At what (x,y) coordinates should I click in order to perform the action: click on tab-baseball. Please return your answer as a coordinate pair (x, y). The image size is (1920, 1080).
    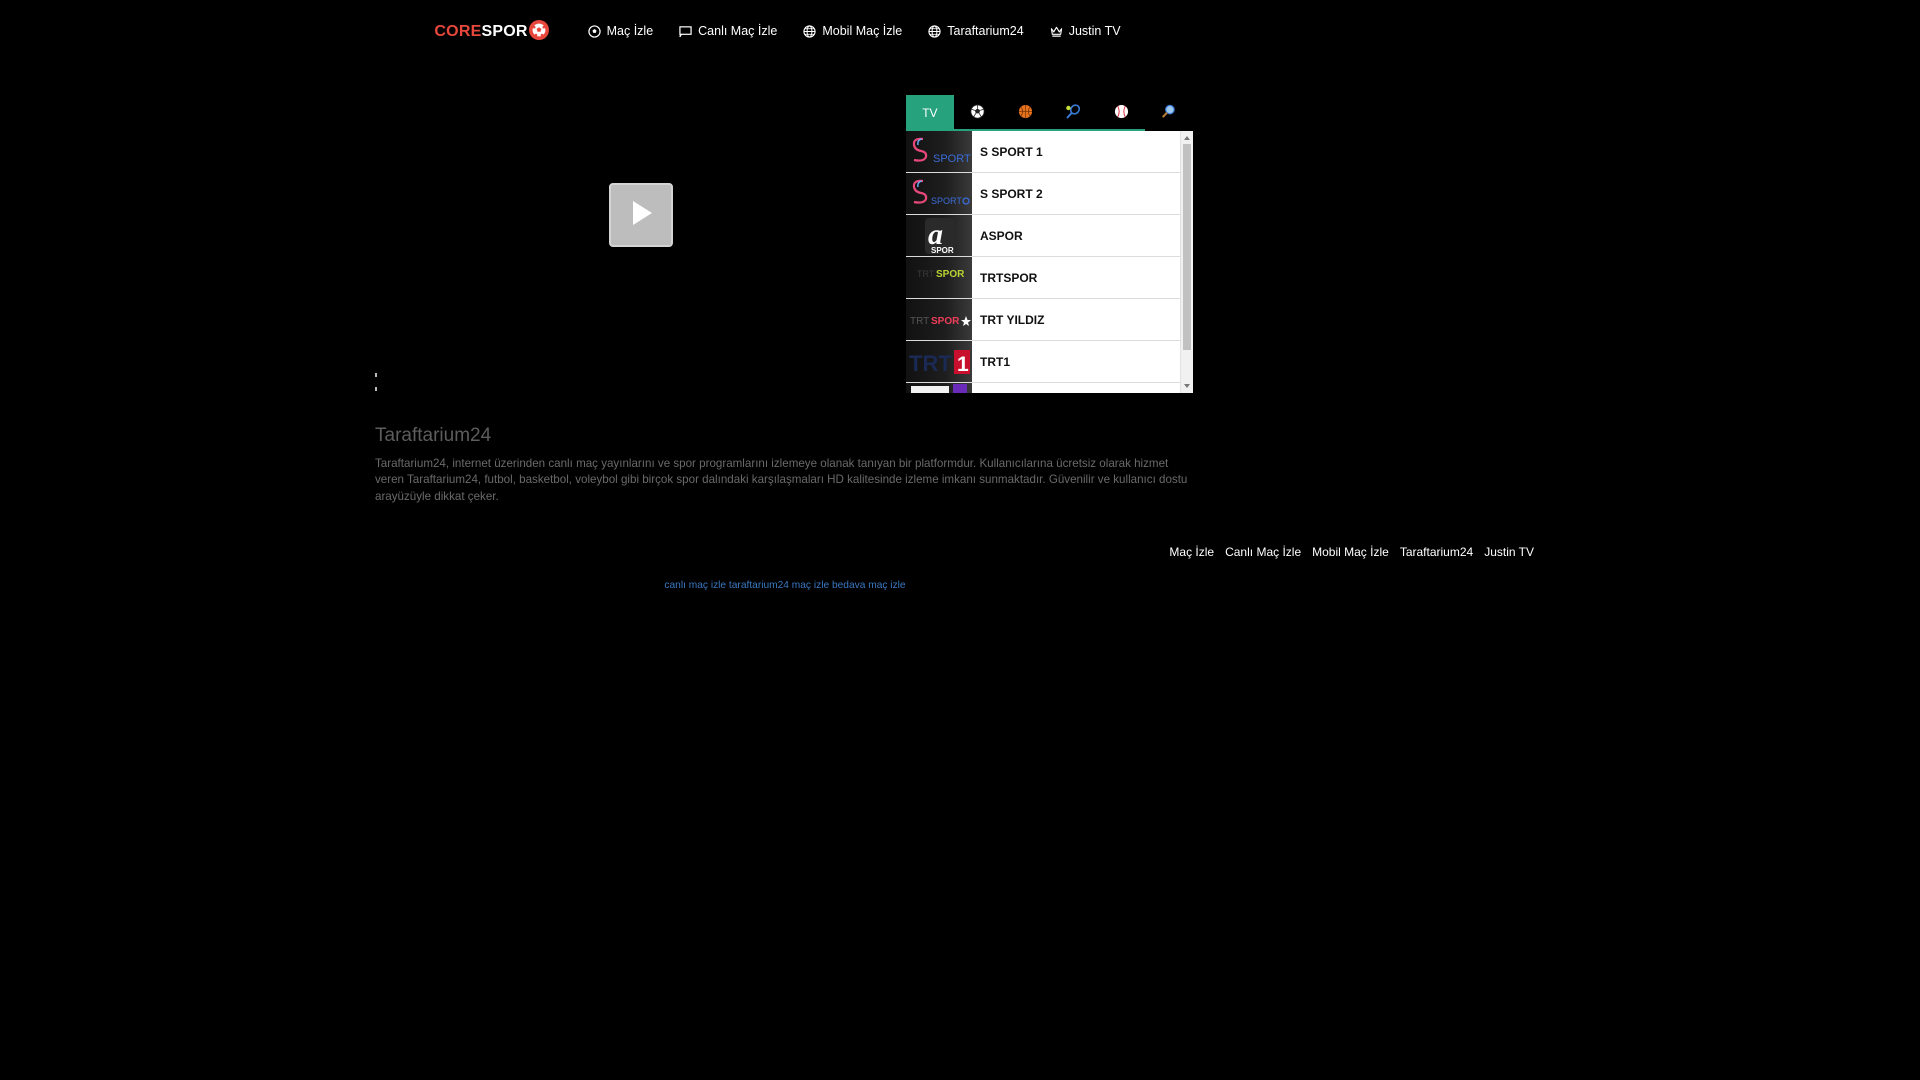
    Looking at the image, I should click on (1121, 113).